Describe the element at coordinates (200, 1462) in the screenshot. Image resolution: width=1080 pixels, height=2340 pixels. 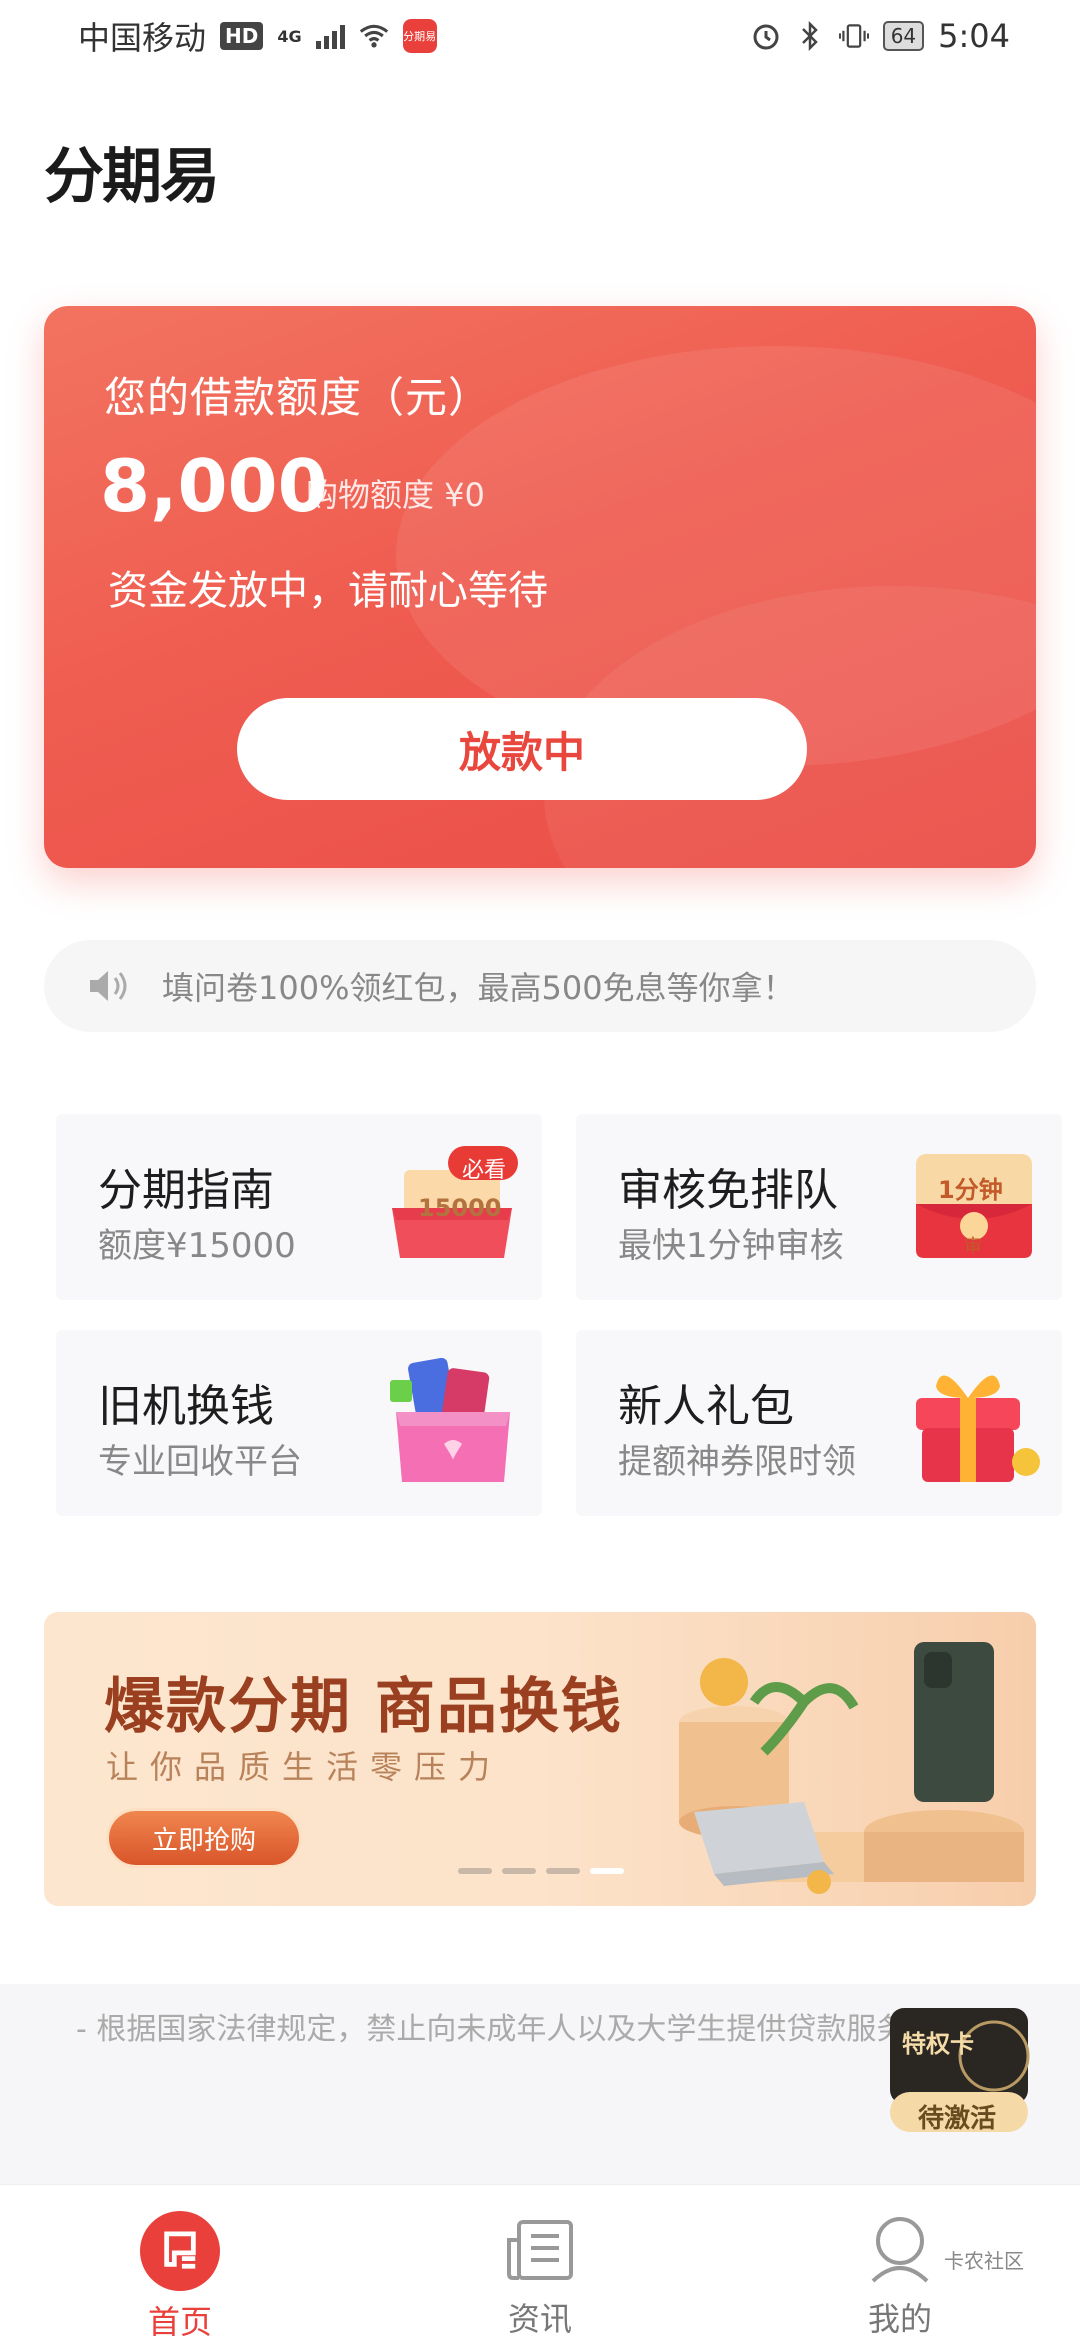
I see `feature-subtitle: 专业回收平台` at that location.